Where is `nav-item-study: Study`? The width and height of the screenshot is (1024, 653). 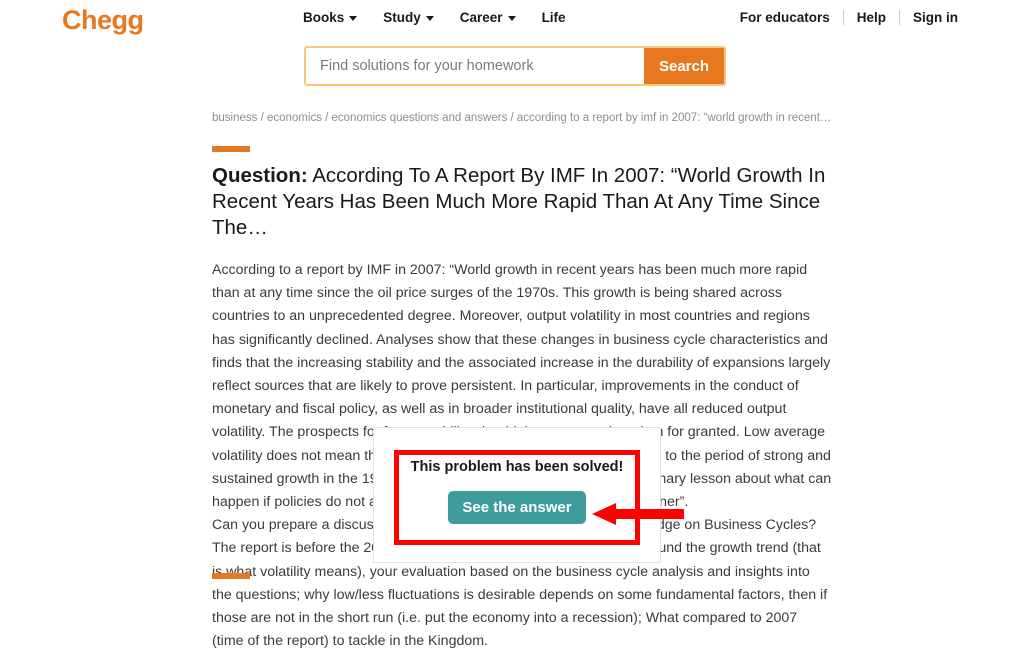
nav-item-study: Study is located at coordinates (408, 17).